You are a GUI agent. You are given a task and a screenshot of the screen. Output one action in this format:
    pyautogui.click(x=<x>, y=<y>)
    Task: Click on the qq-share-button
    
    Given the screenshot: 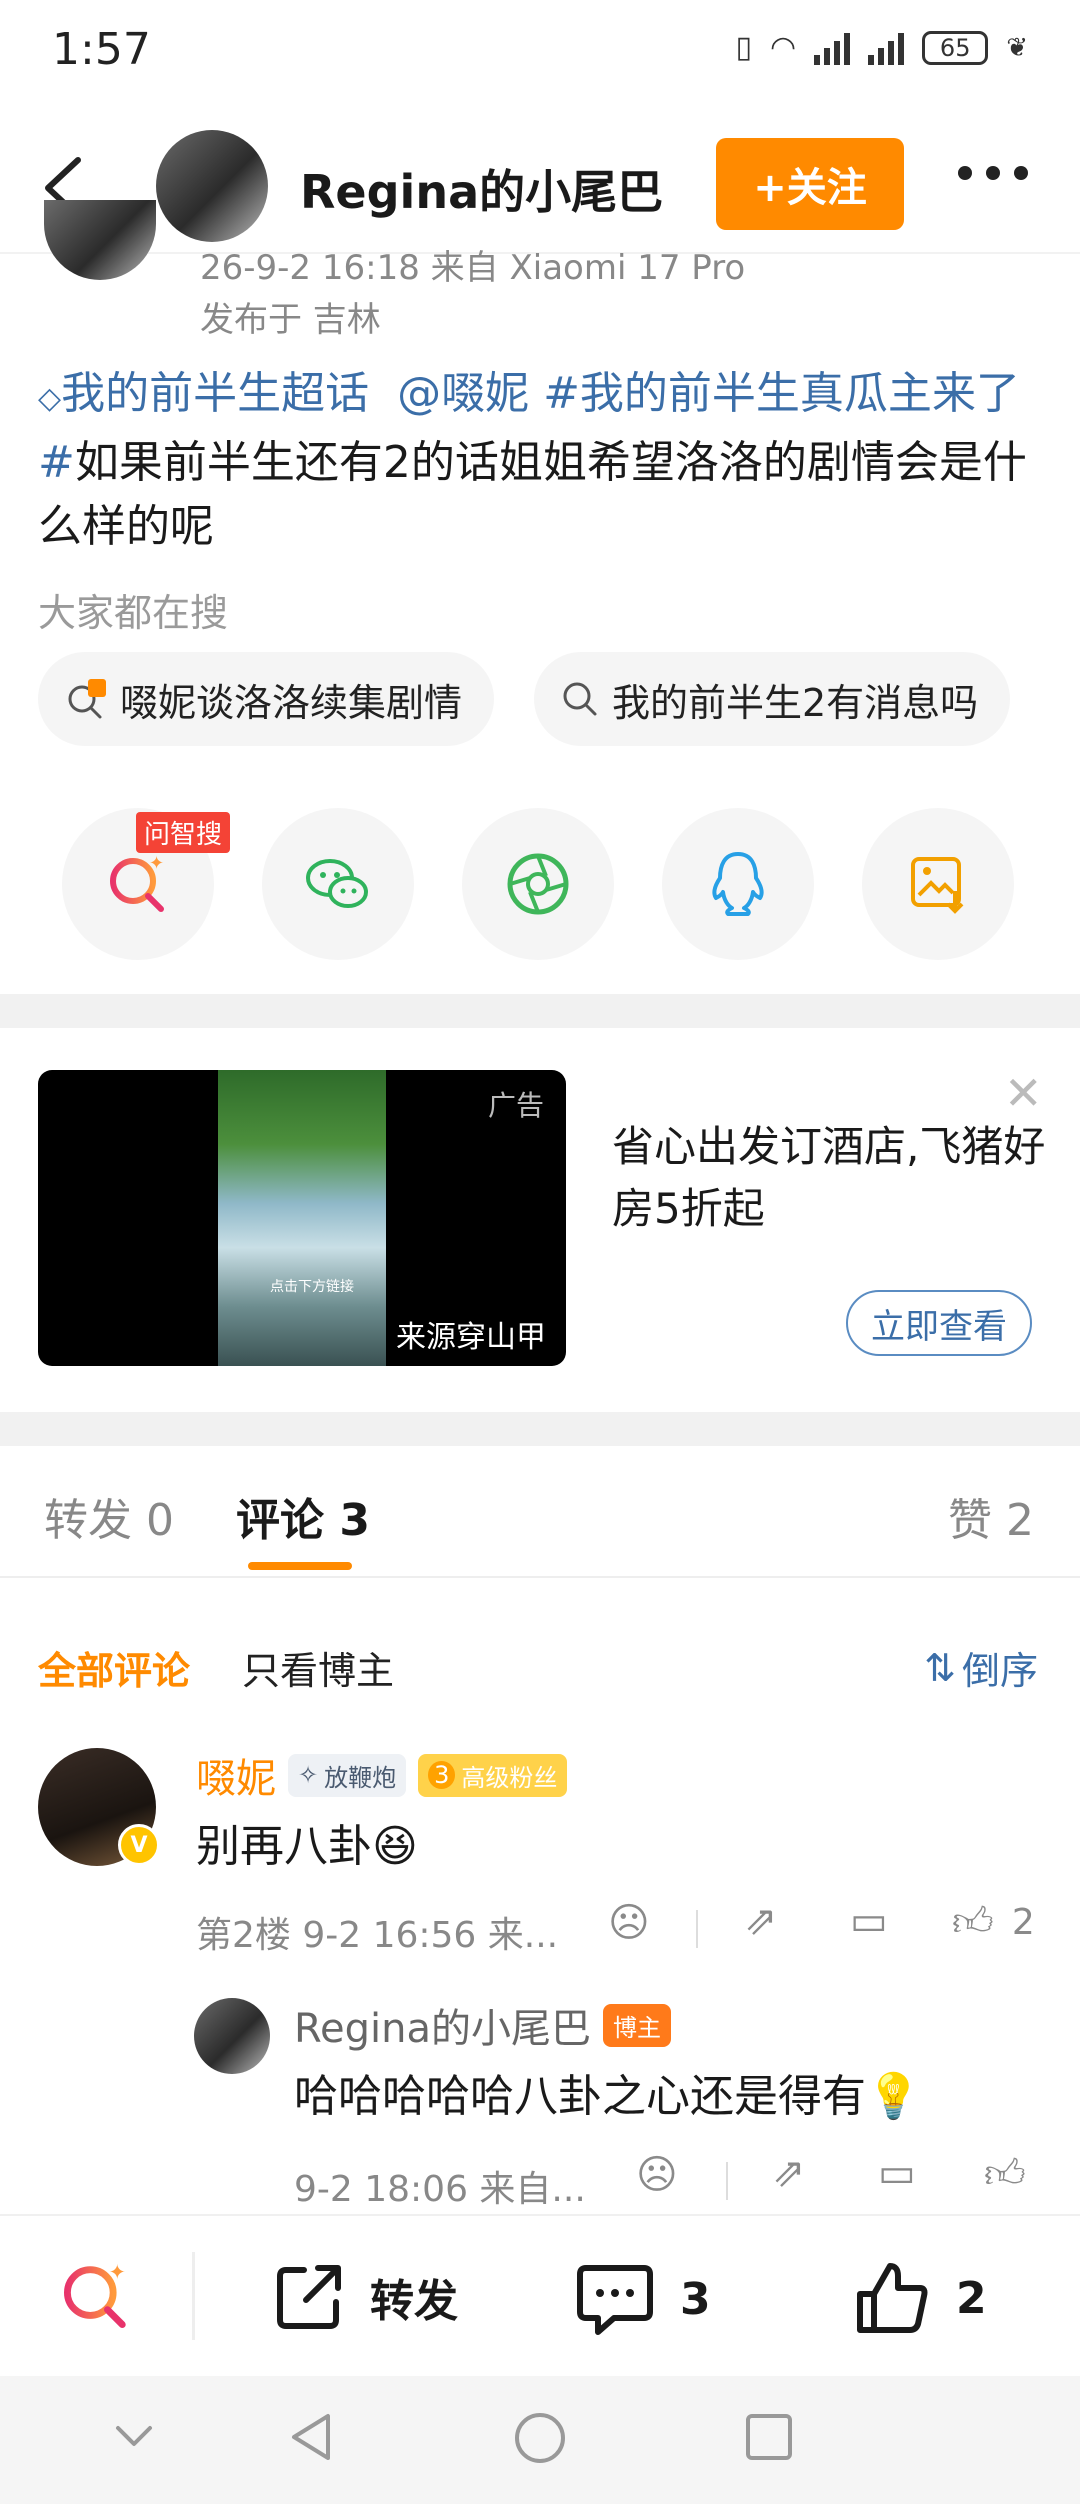 What is the action you would take?
    pyautogui.click(x=738, y=884)
    